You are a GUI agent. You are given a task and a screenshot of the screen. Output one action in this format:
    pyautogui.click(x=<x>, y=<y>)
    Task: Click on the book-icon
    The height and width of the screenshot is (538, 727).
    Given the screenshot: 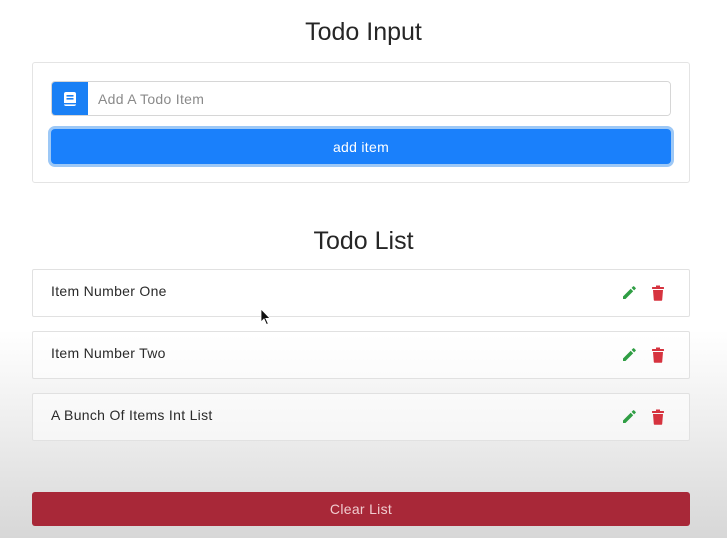 What is the action you would take?
    pyautogui.click(x=70, y=98)
    